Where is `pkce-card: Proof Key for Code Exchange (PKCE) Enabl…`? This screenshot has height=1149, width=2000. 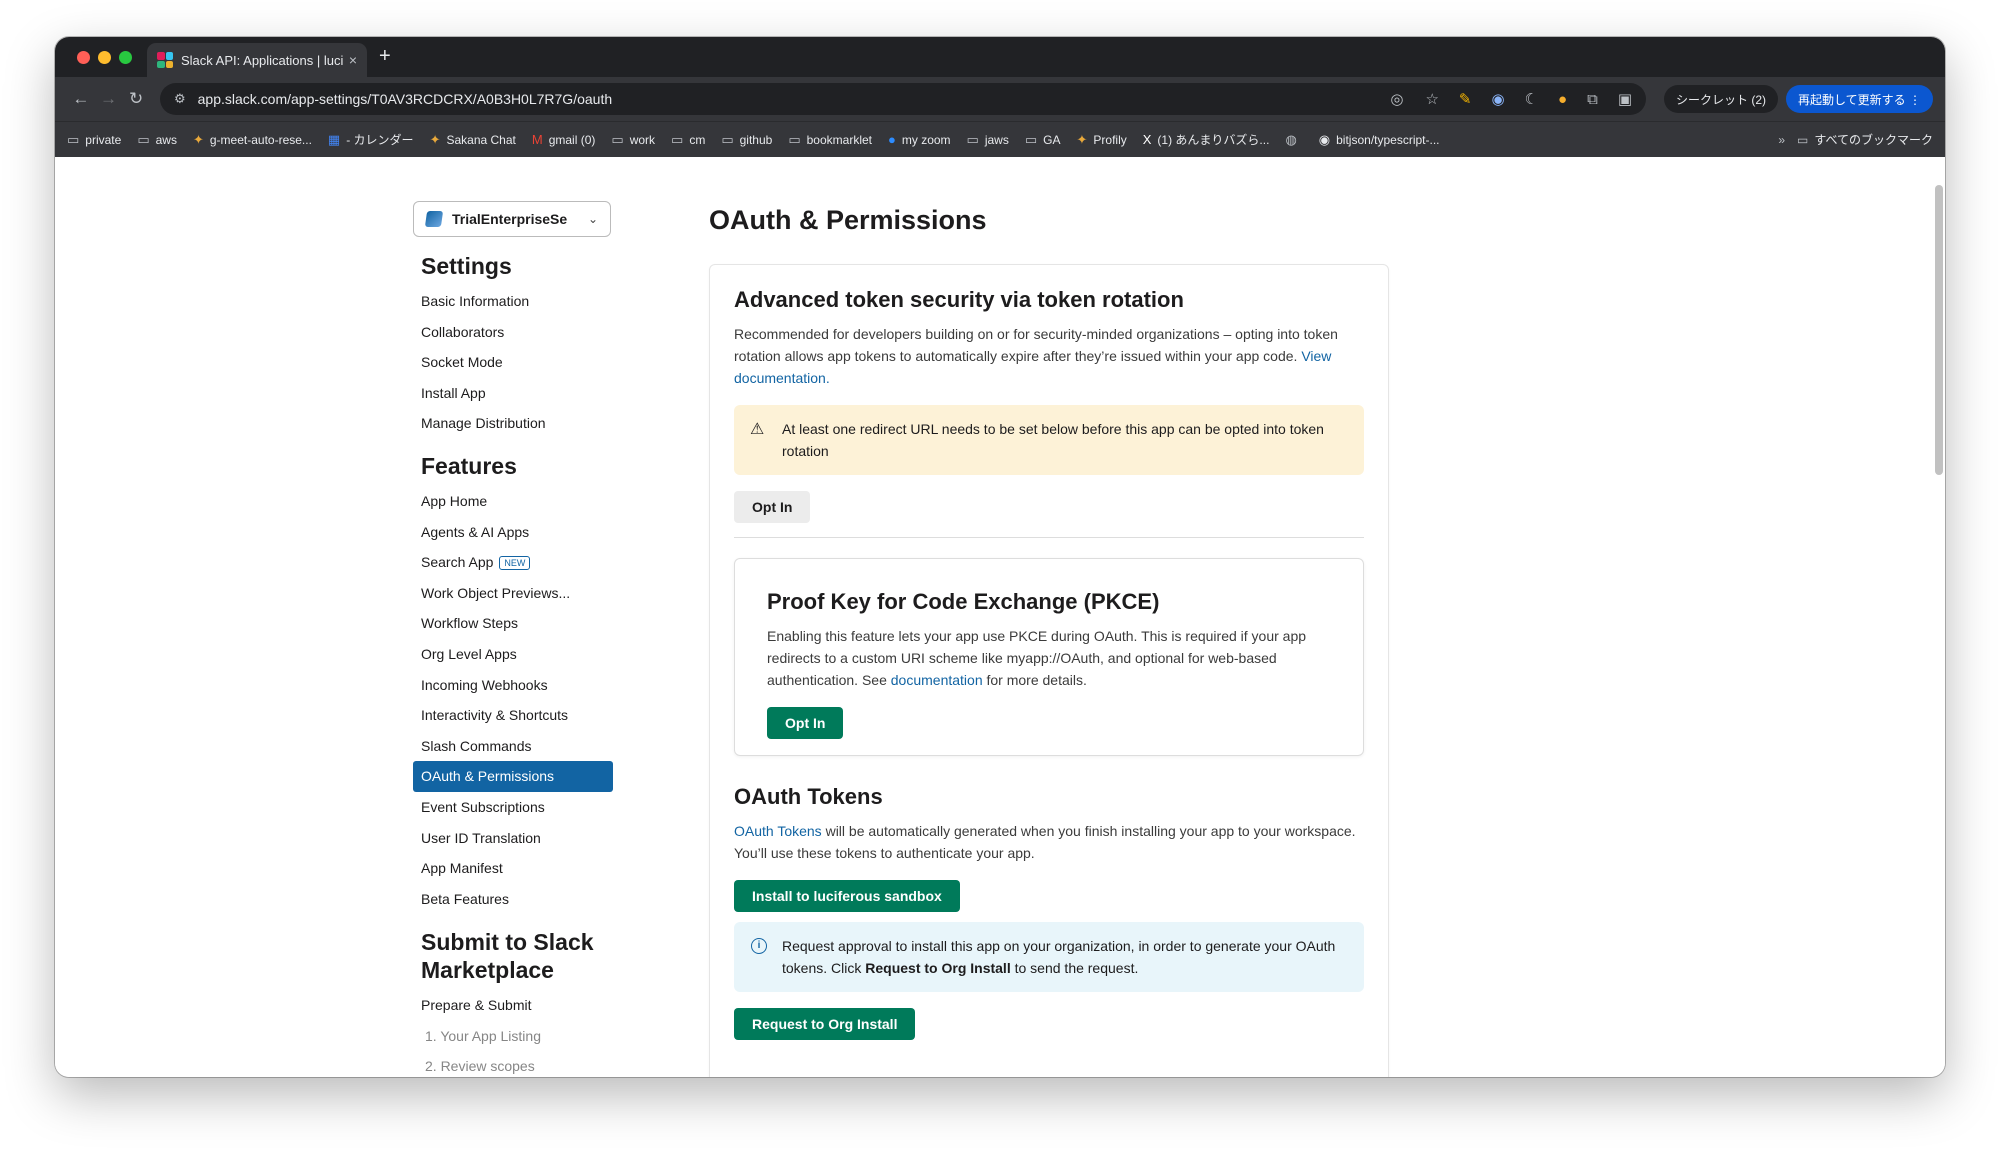 pkce-card: Proof Key for Code Exchange (PKCE) Enabl… is located at coordinates (1049, 657).